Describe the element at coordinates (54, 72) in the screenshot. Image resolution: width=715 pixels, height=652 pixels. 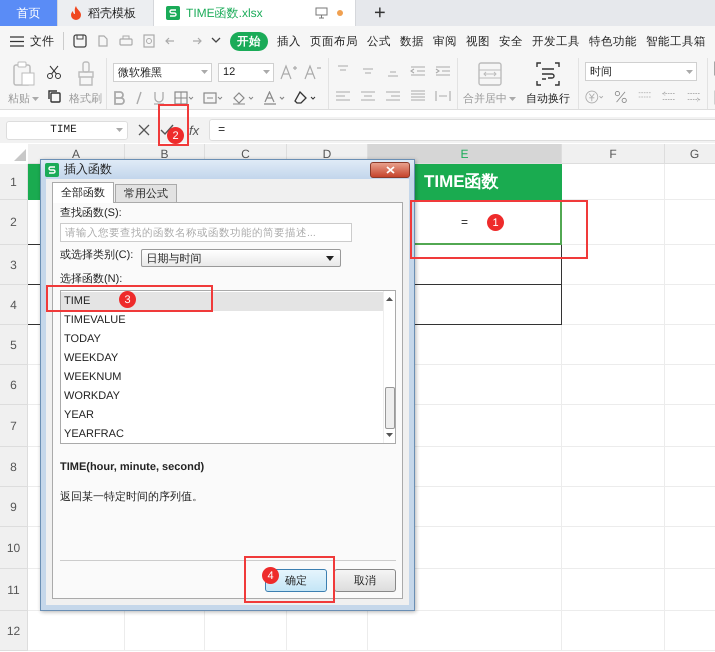
I see `scissors-icon` at that location.